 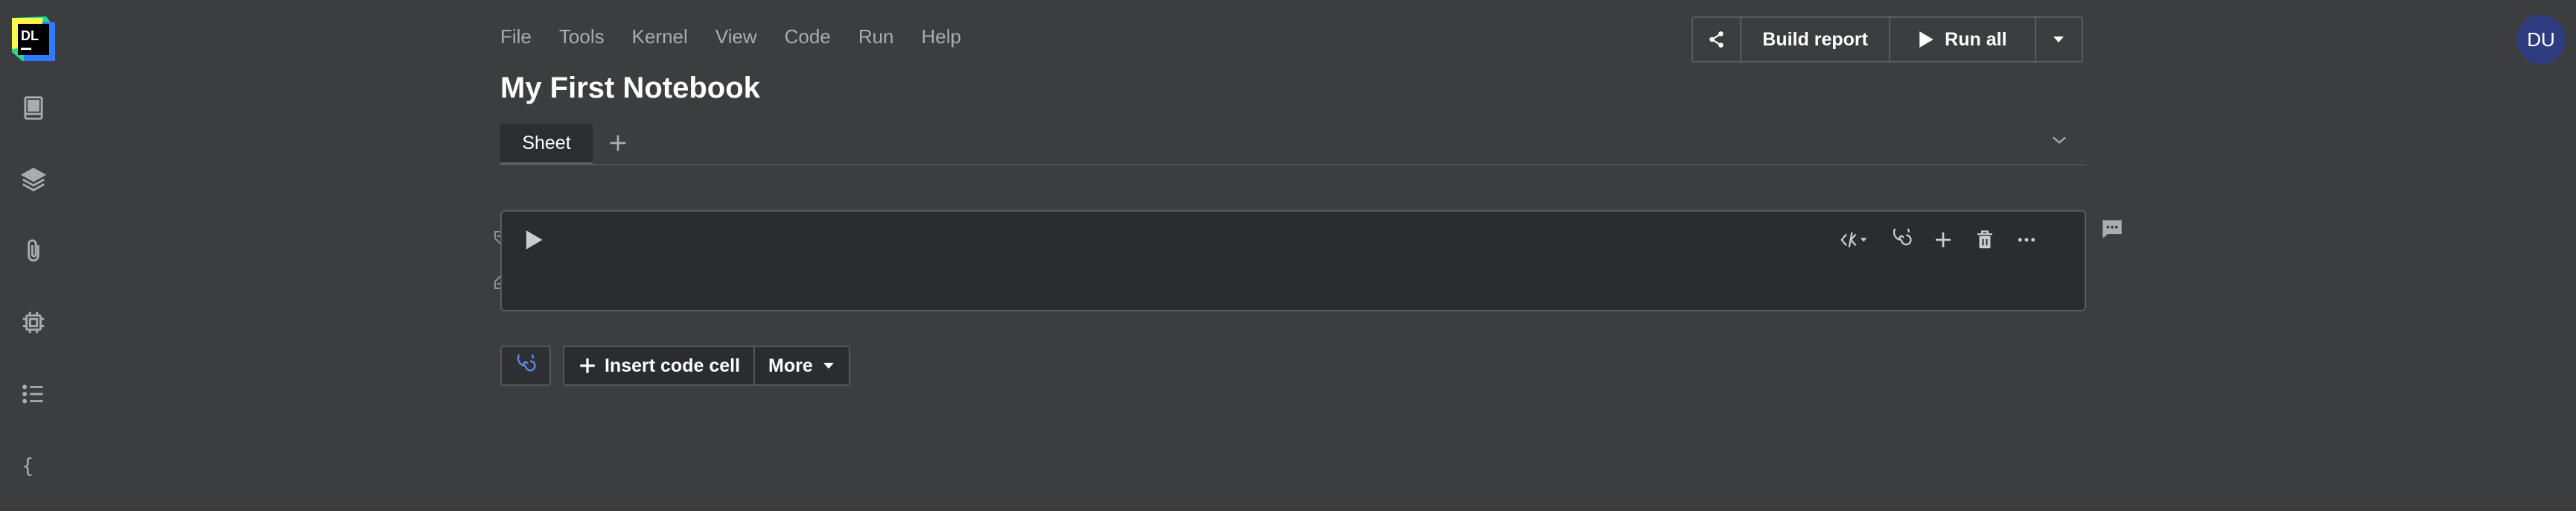 I want to click on variables-icon: { }, so click(x=33, y=466).